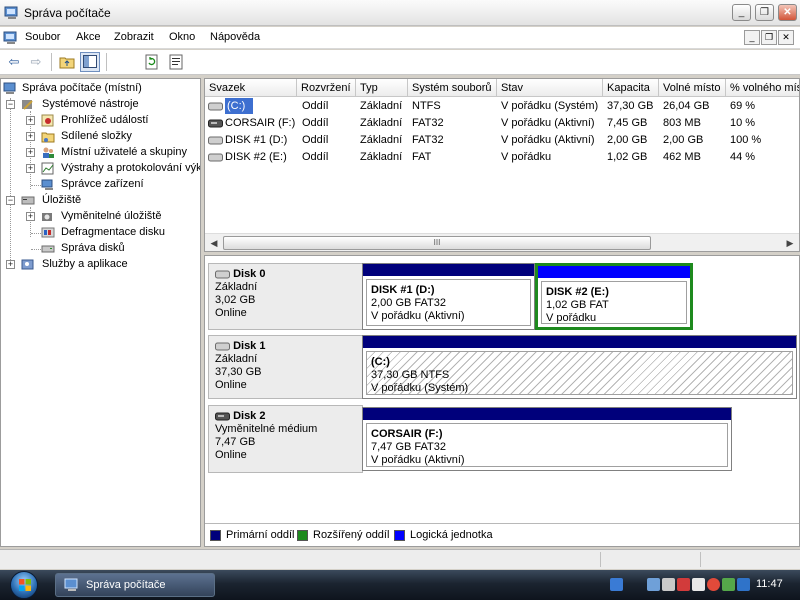 The image size is (800, 600). I want to click on column-header-free-space: Volné místo, so click(692, 88).